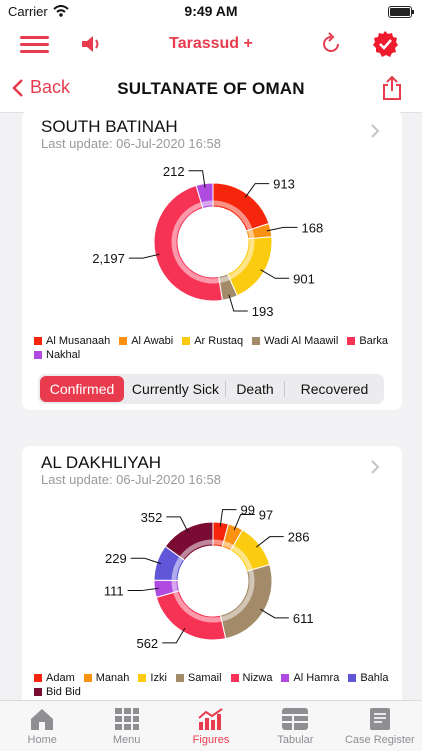 This screenshot has height=751, width=422. What do you see at coordinates (284, 184) in the screenshot?
I see `data-label: 913` at bounding box center [284, 184].